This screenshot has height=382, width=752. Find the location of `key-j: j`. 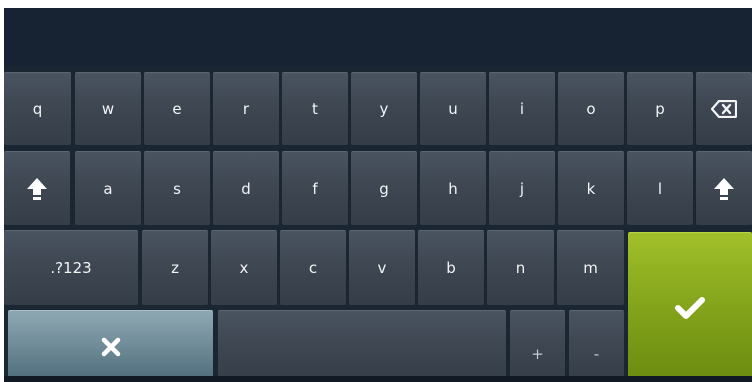

key-j: j is located at coordinates (522, 188).